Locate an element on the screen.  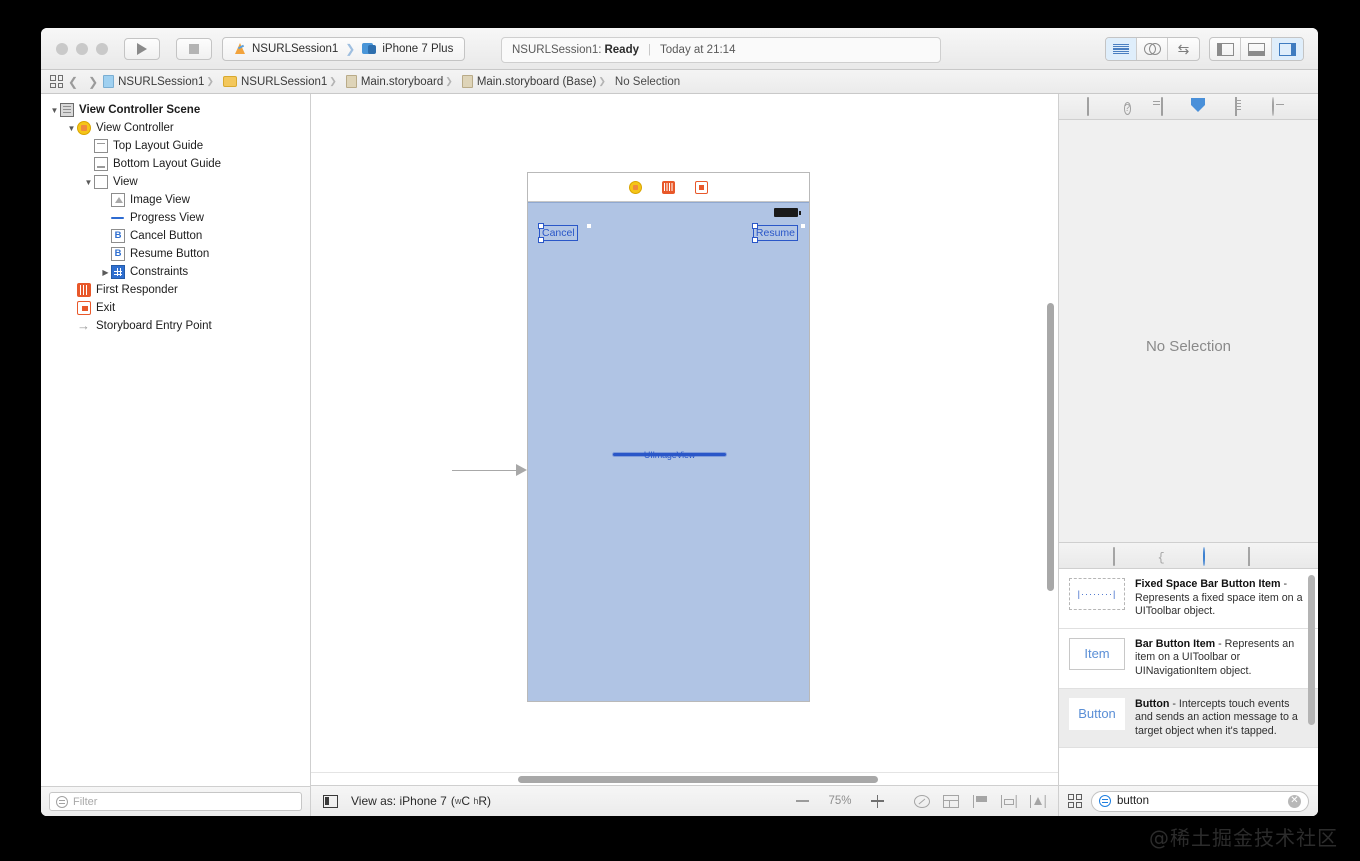
library-view-toggle-icon is located at coordinates (1075, 801).